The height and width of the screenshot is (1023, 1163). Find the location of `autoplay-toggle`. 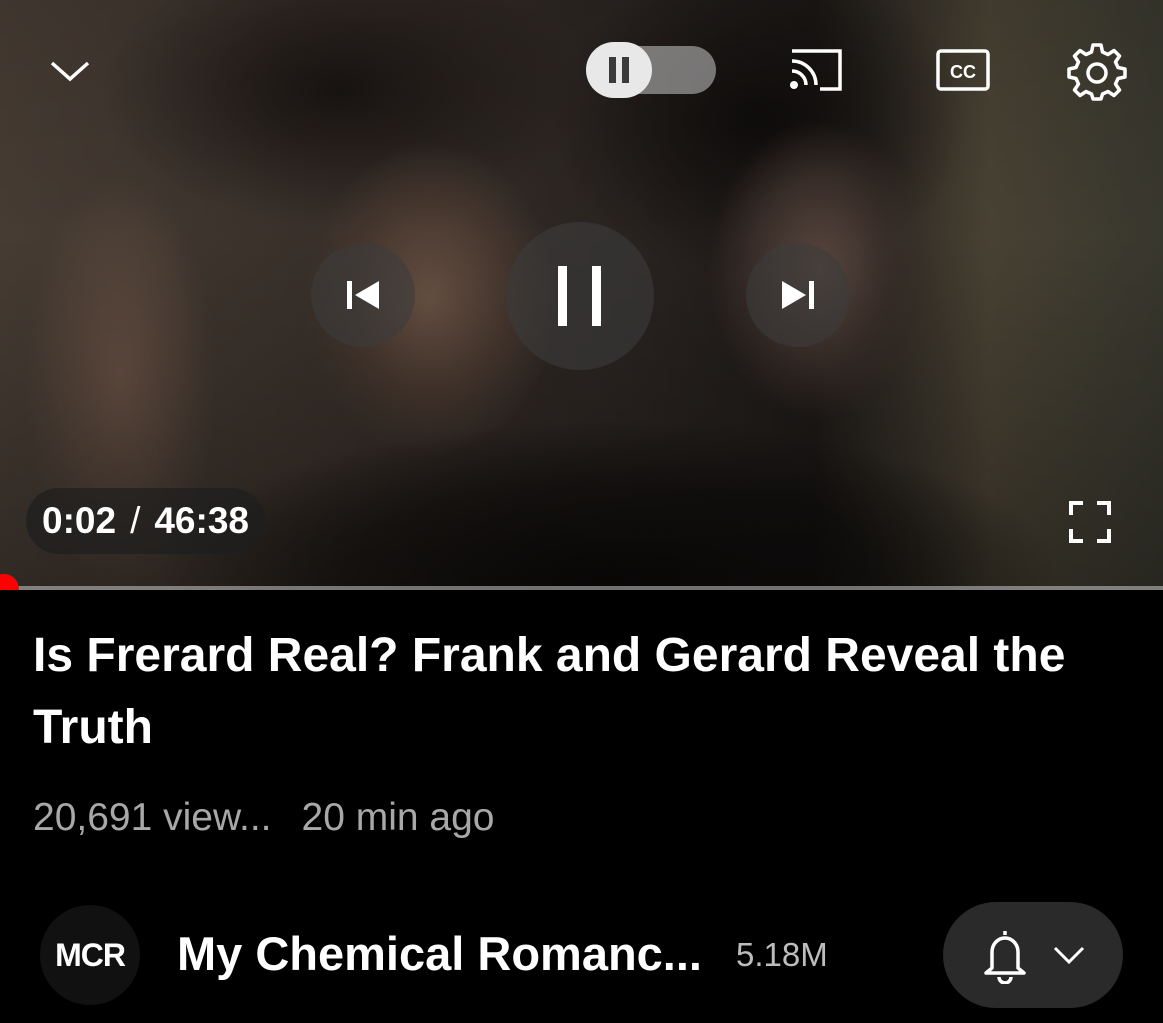

autoplay-toggle is located at coordinates (651, 70).